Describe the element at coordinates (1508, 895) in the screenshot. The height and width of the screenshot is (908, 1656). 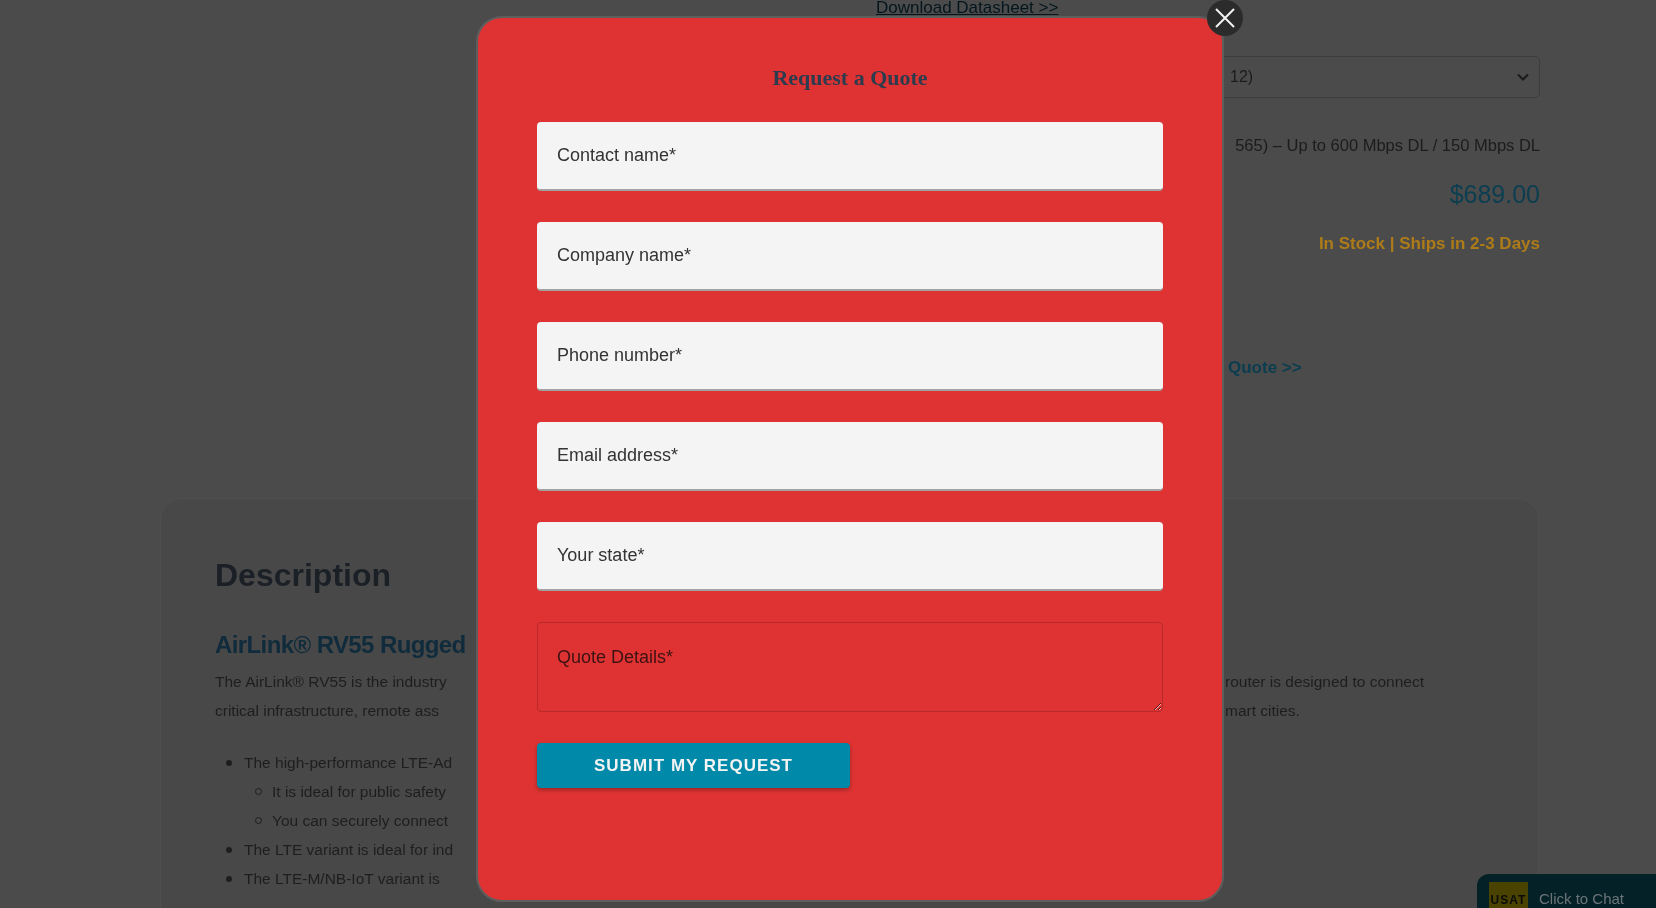
I see `brand-logo: USAT` at that location.